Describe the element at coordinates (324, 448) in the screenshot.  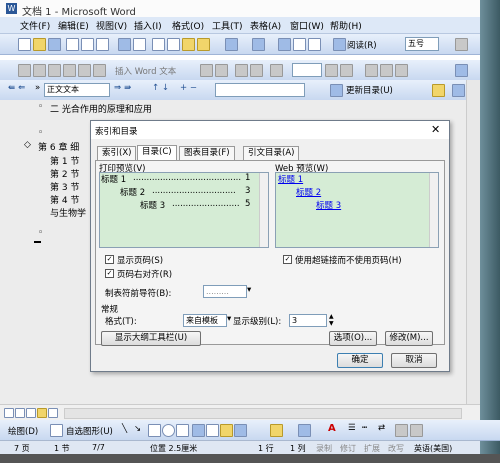
I see `status-rec: 录制` at that location.